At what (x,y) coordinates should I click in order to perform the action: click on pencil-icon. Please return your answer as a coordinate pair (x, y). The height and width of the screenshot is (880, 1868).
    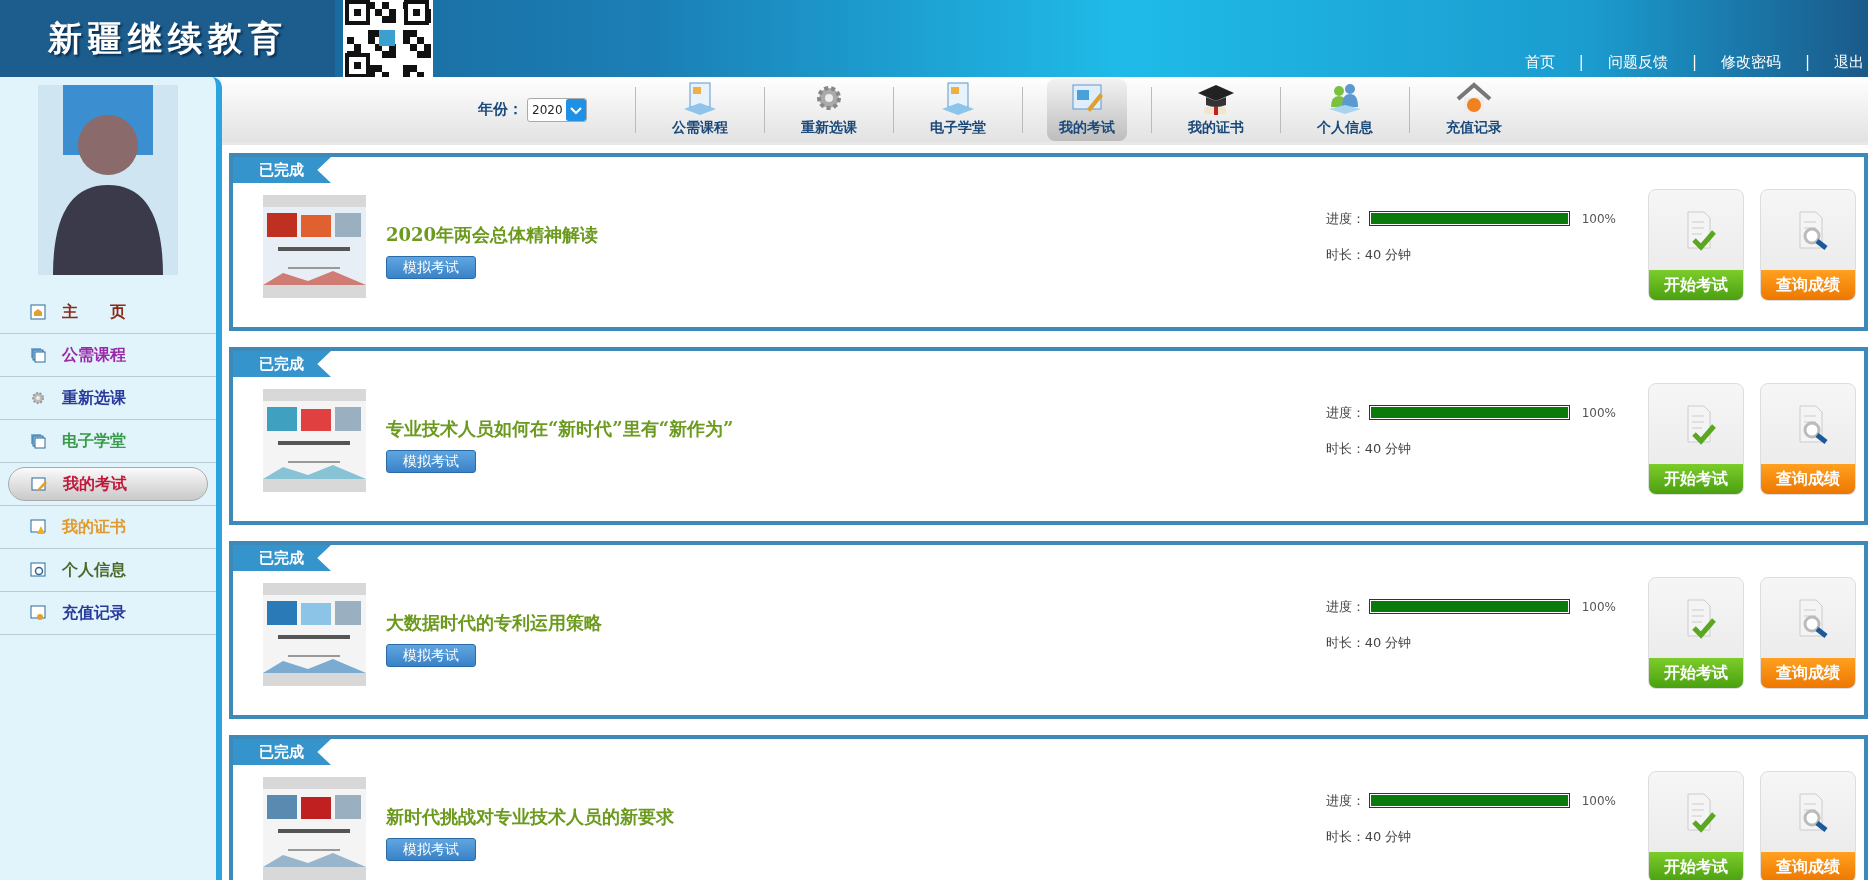
    Looking at the image, I should click on (39, 484).